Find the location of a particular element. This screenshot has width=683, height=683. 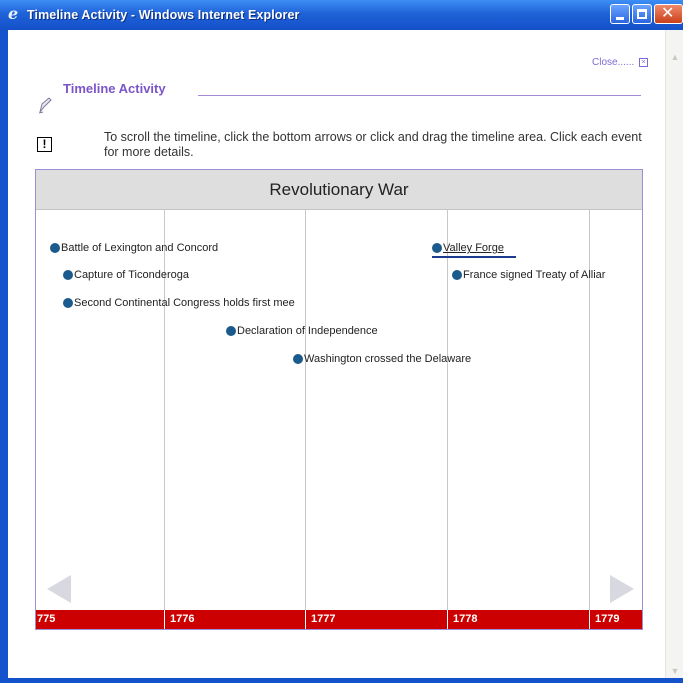

maximize-button is located at coordinates (642, 14).